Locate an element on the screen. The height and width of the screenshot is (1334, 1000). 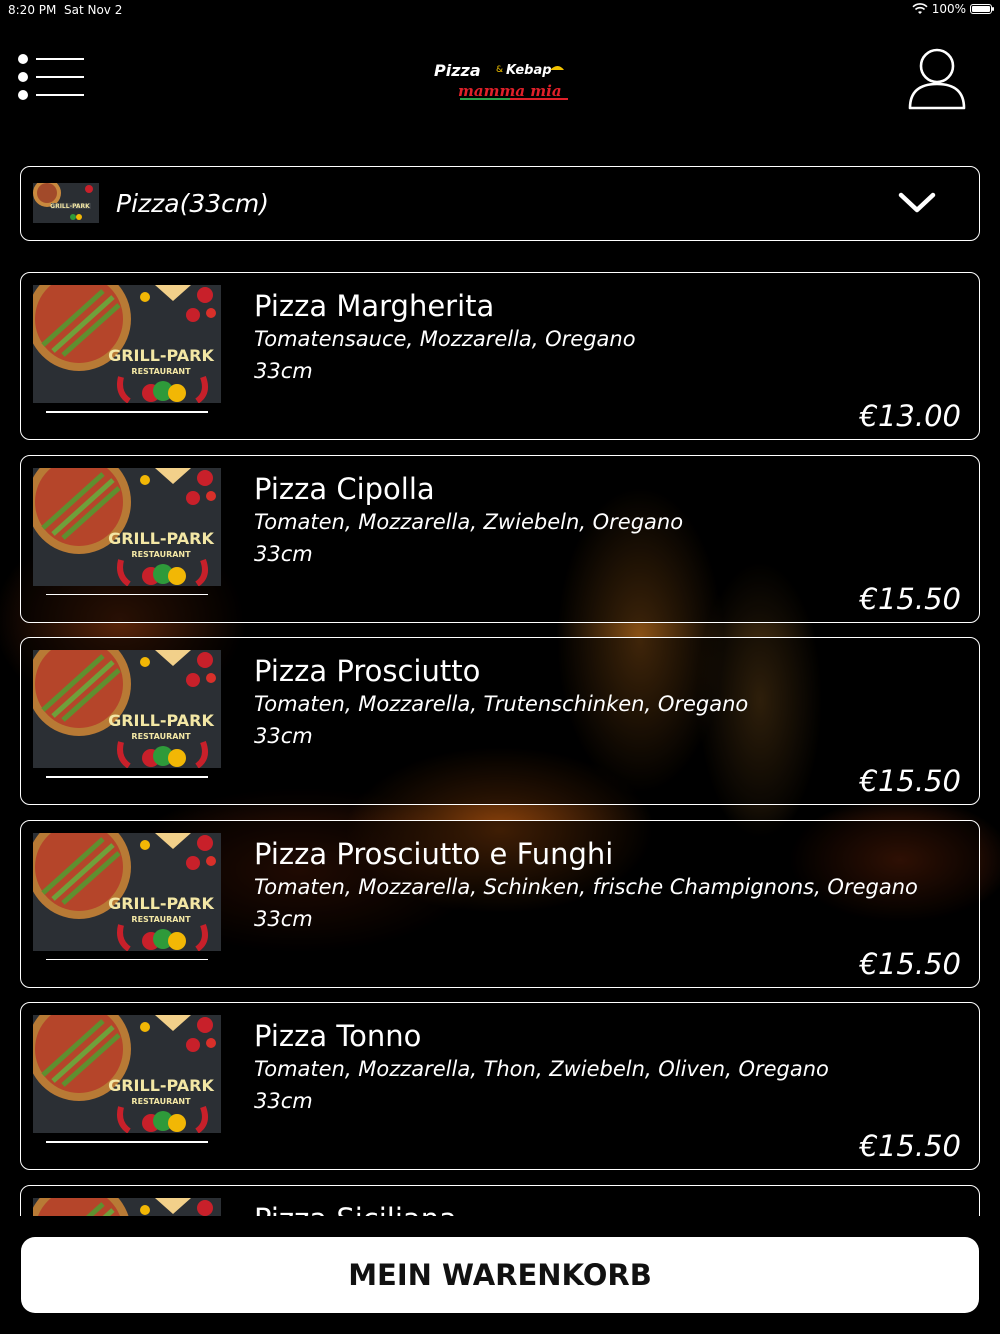
logo-mamma-text: mamma mia is located at coordinates (510, 91).